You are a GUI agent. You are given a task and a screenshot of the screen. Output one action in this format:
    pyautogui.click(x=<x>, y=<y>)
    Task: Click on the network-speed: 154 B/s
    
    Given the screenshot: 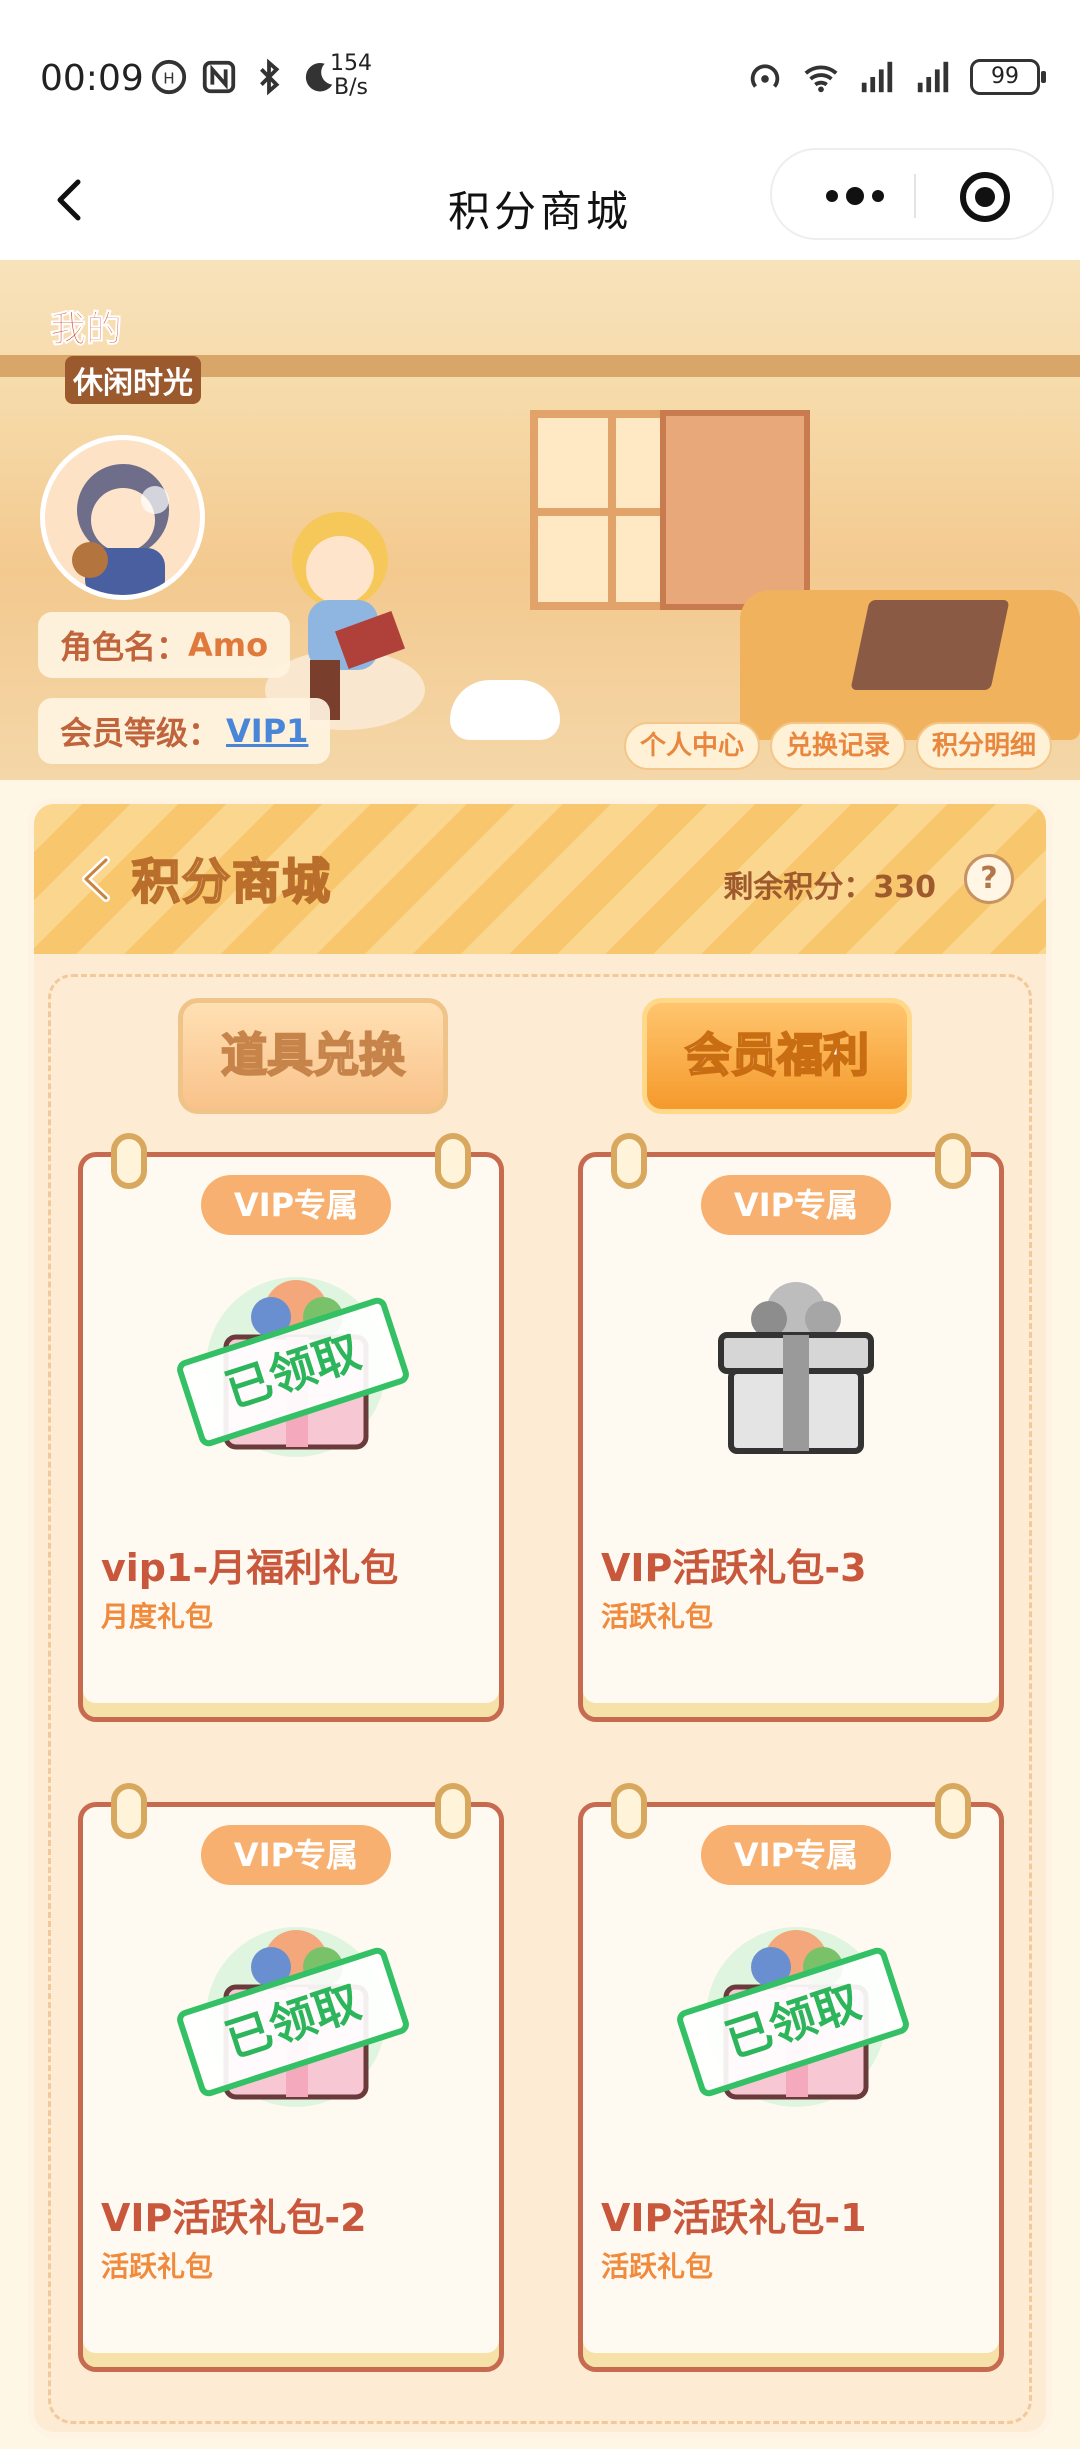 What is the action you would take?
    pyautogui.click(x=351, y=76)
    